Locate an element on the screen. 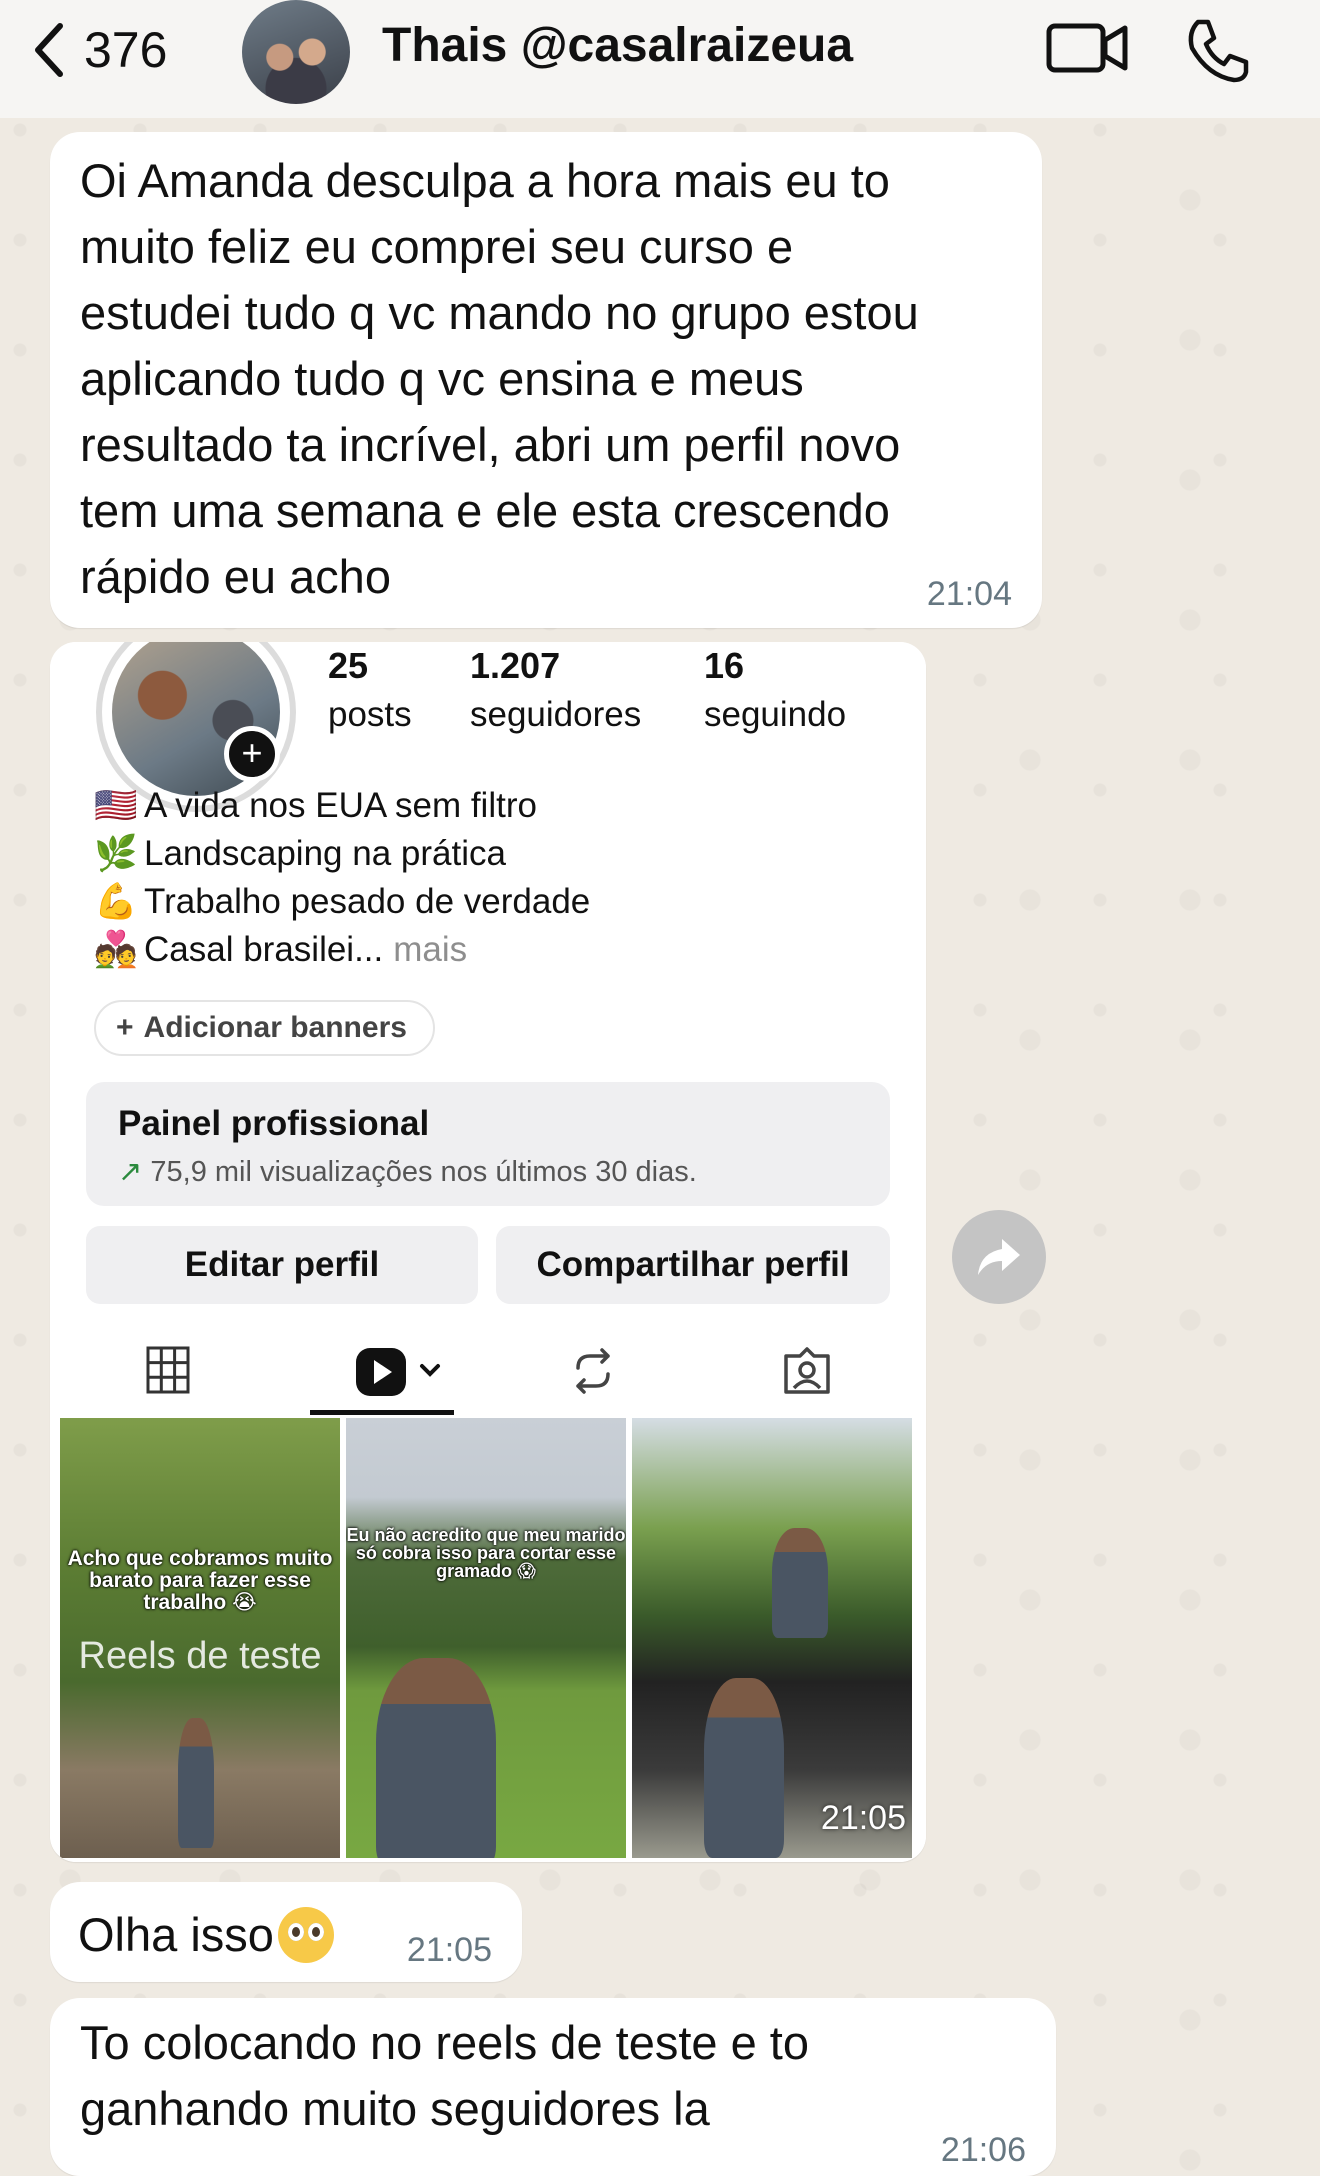 This screenshot has height=2176, width=1320. herb-icon: 🌿 is located at coordinates (116, 853).